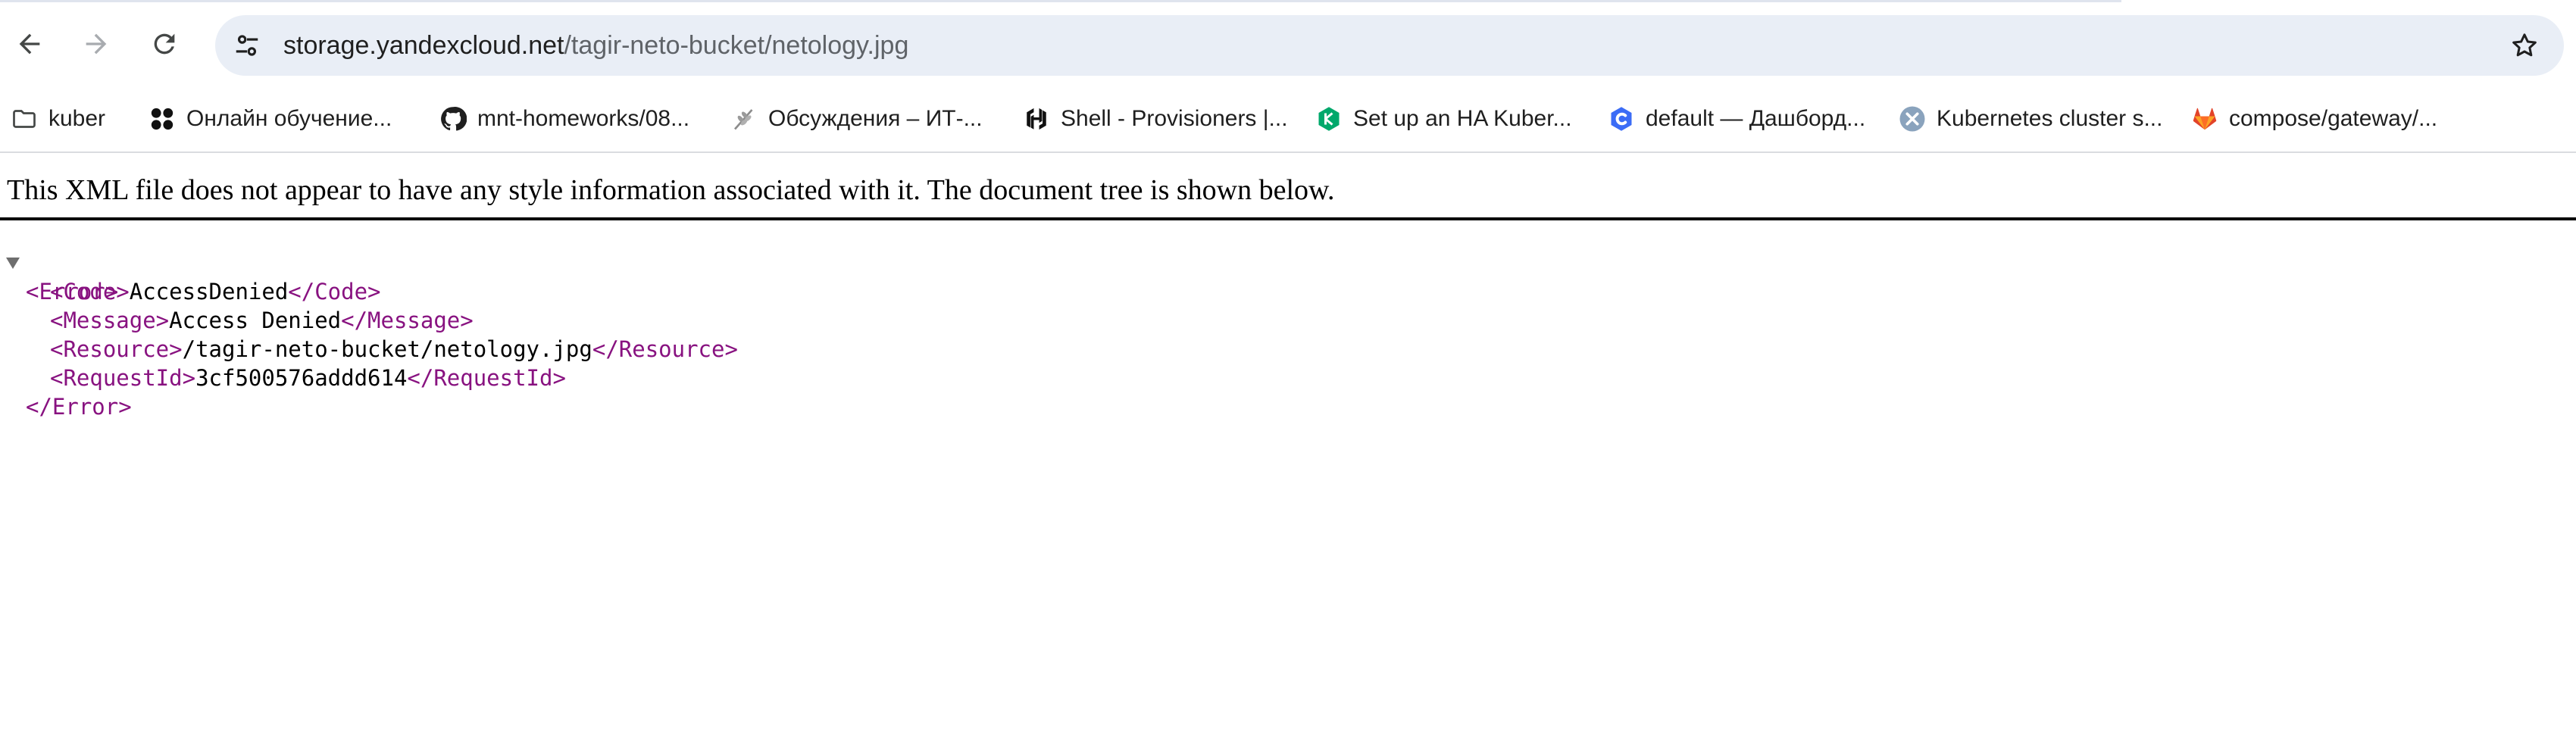  Describe the element at coordinates (424, 45) in the screenshot. I see `url-host: storage.yandexcloud.net` at that location.